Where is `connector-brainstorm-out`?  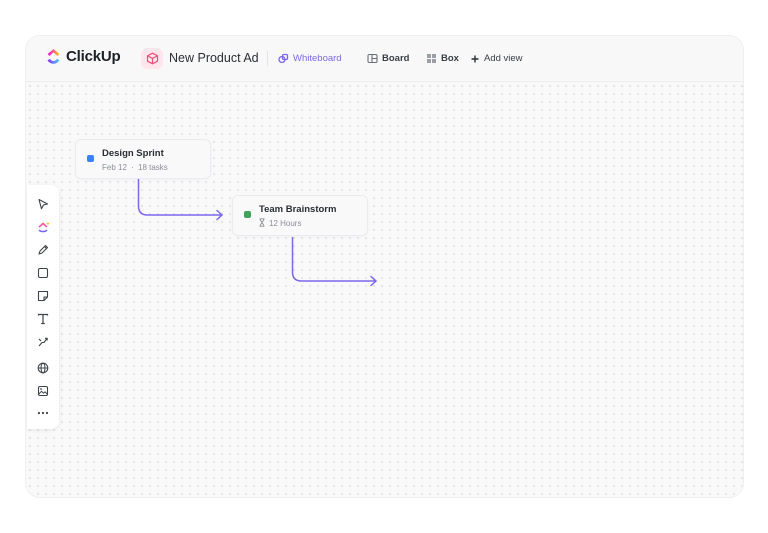 connector-brainstorm-out is located at coordinates (333, 259).